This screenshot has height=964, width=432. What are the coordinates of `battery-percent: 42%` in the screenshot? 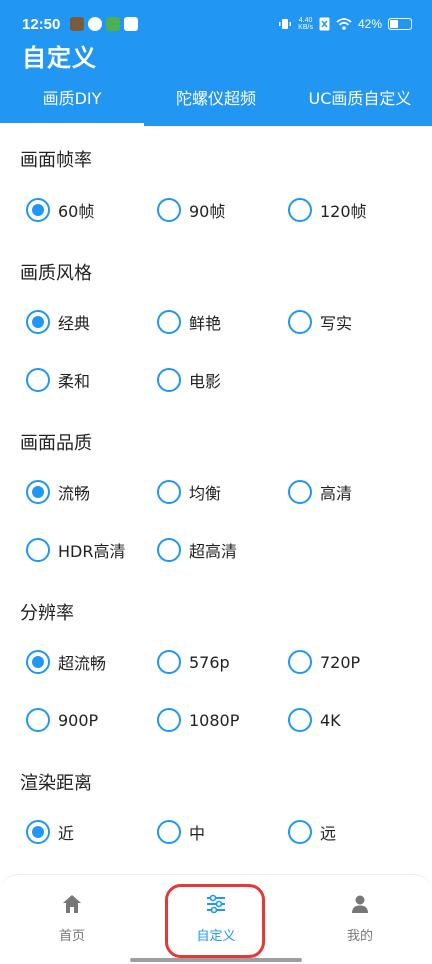 It's located at (369, 24).